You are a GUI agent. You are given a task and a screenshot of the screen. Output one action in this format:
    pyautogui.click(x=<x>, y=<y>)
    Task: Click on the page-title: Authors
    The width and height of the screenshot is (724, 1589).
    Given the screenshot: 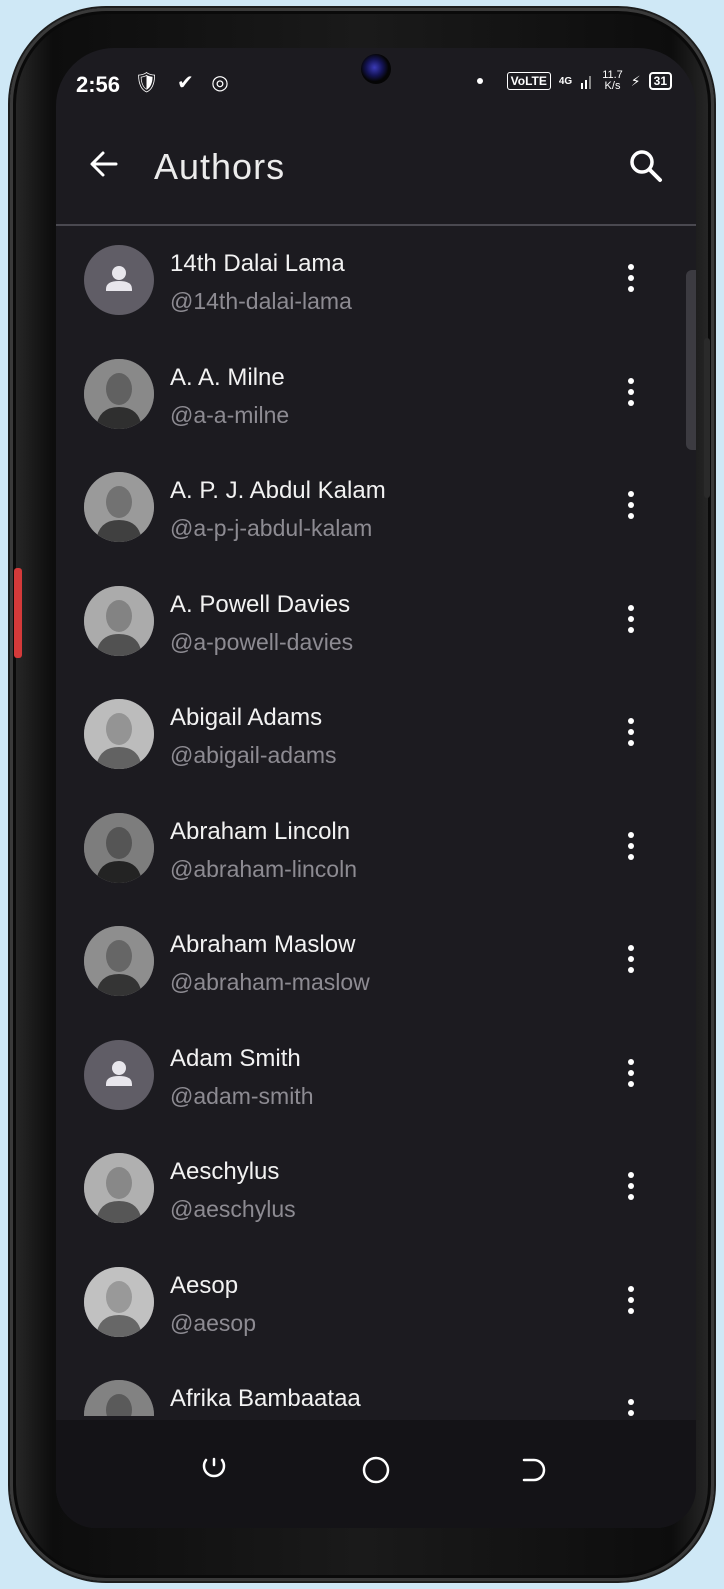 What is the action you would take?
    pyautogui.click(x=220, y=166)
    